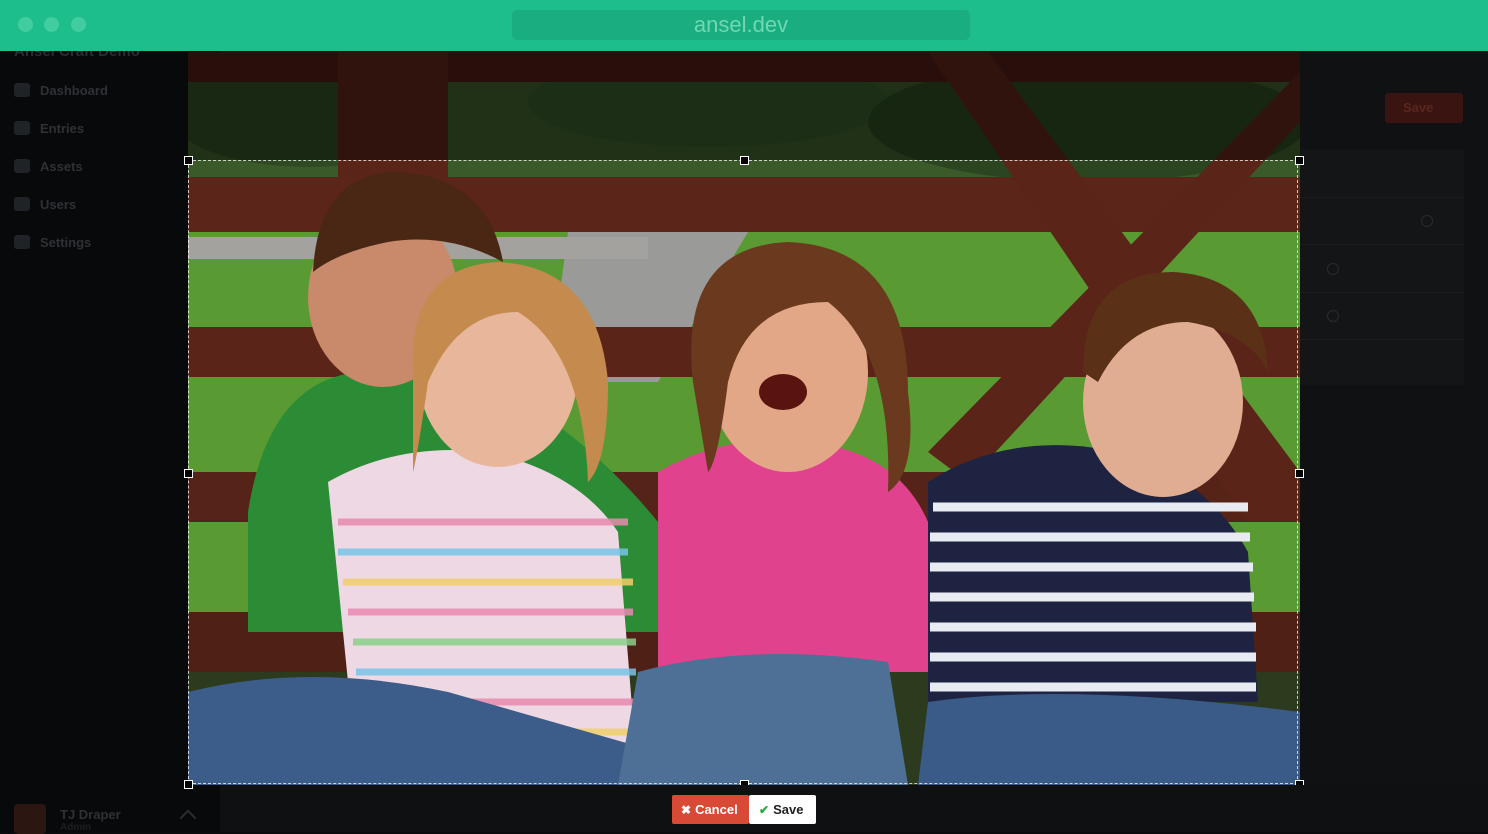 This screenshot has width=1488, height=834. I want to click on sidebar-item-label: Entries, so click(62, 128).